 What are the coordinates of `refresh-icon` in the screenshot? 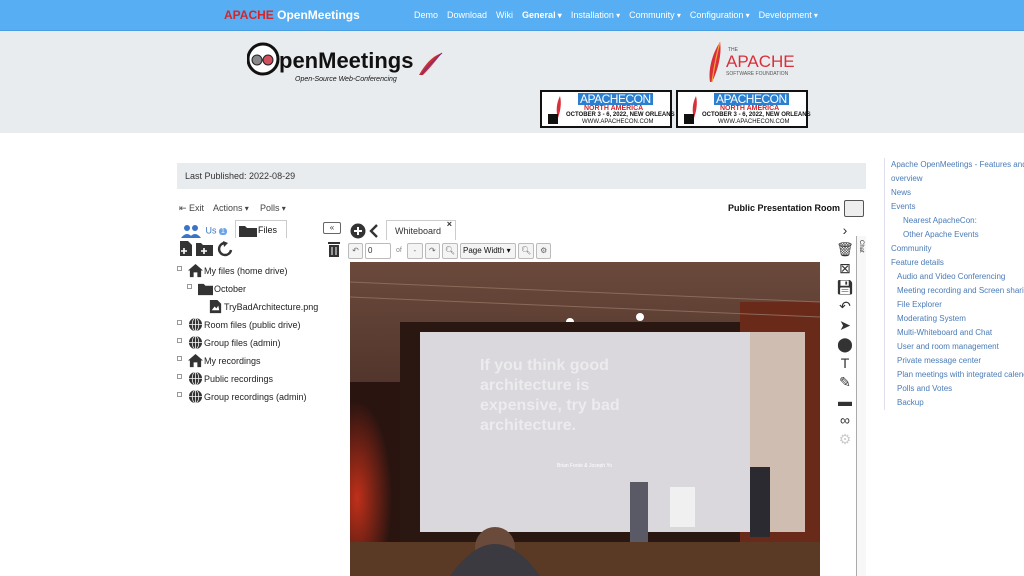 It's located at (225, 249).